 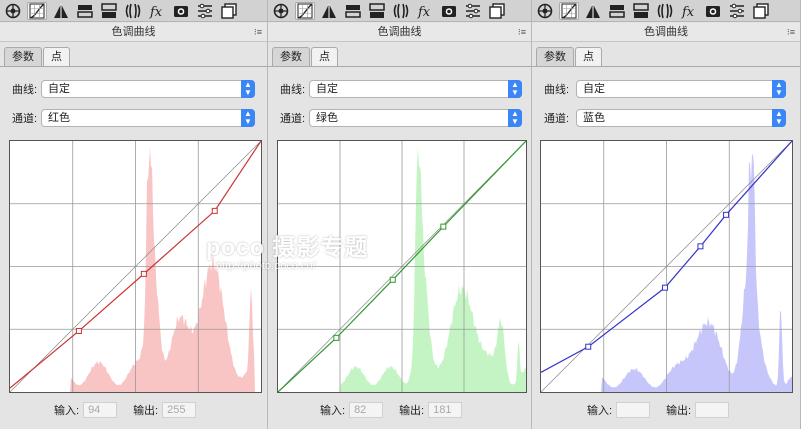 I want to click on input-output-row: 输入: 输出:, so click(x=666, y=410).